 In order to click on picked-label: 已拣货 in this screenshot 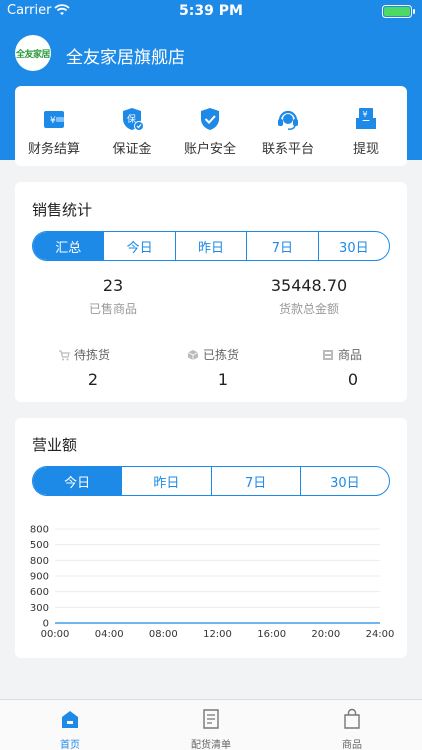, I will do `click(213, 354)`.